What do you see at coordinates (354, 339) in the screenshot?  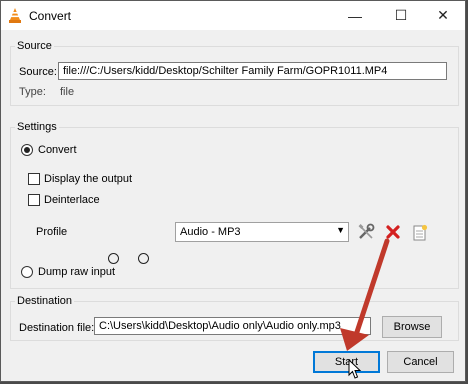 I see `annotation-arrow-head` at bounding box center [354, 339].